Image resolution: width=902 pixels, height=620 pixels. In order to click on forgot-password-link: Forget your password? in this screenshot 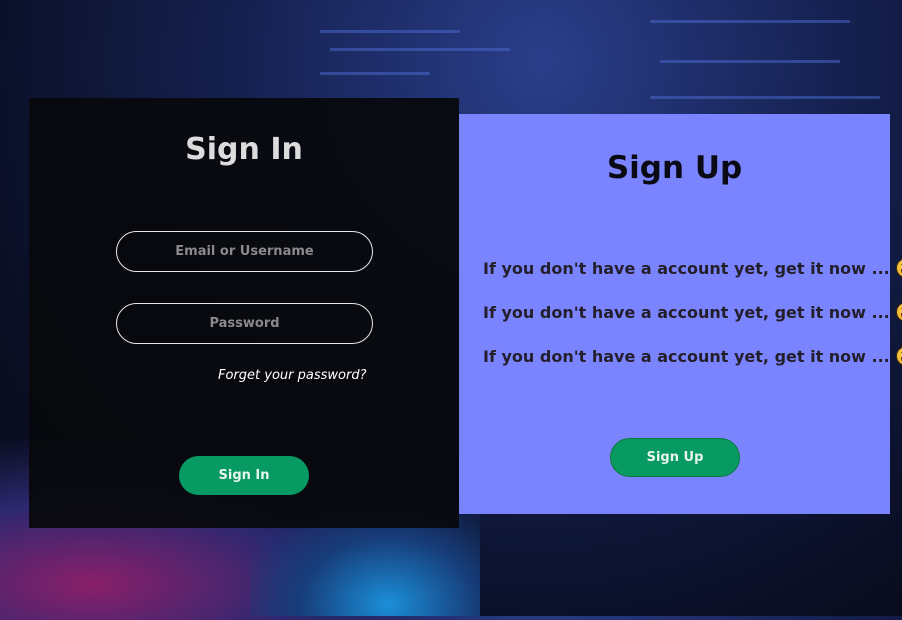, I will do `click(292, 375)`.